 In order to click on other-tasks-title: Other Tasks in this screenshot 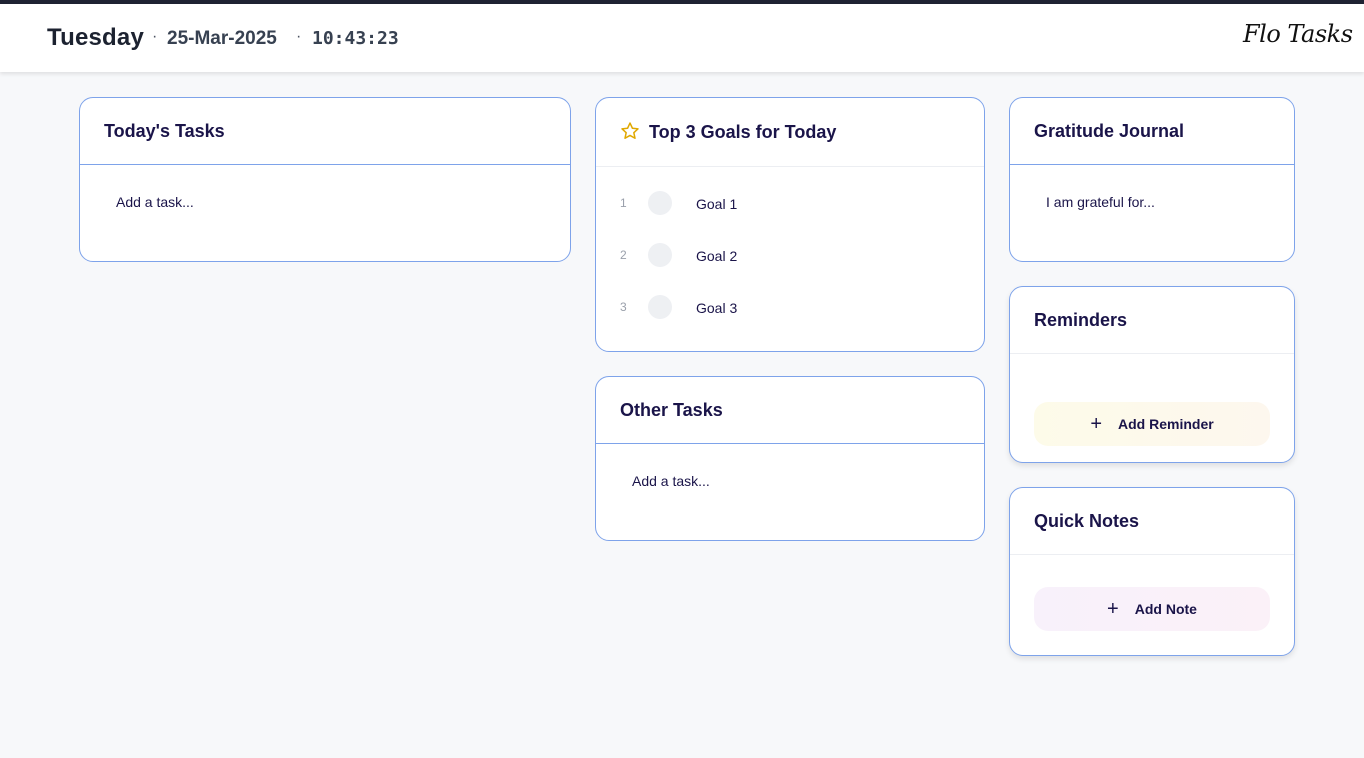, I will do `click(671, 410)`.